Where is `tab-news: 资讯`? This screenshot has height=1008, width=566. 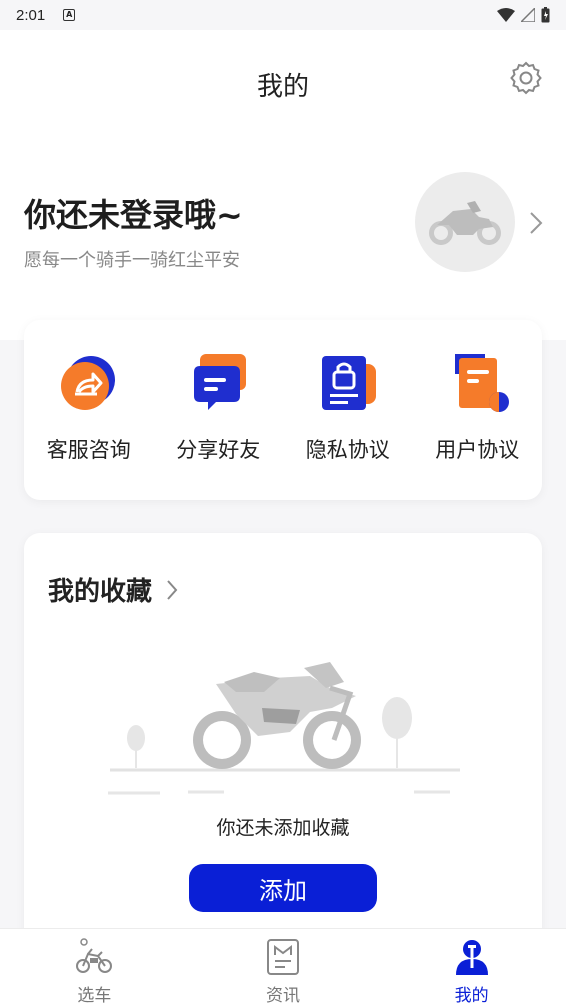
tab-news: 资讯 is located at coordinates (283, 968).